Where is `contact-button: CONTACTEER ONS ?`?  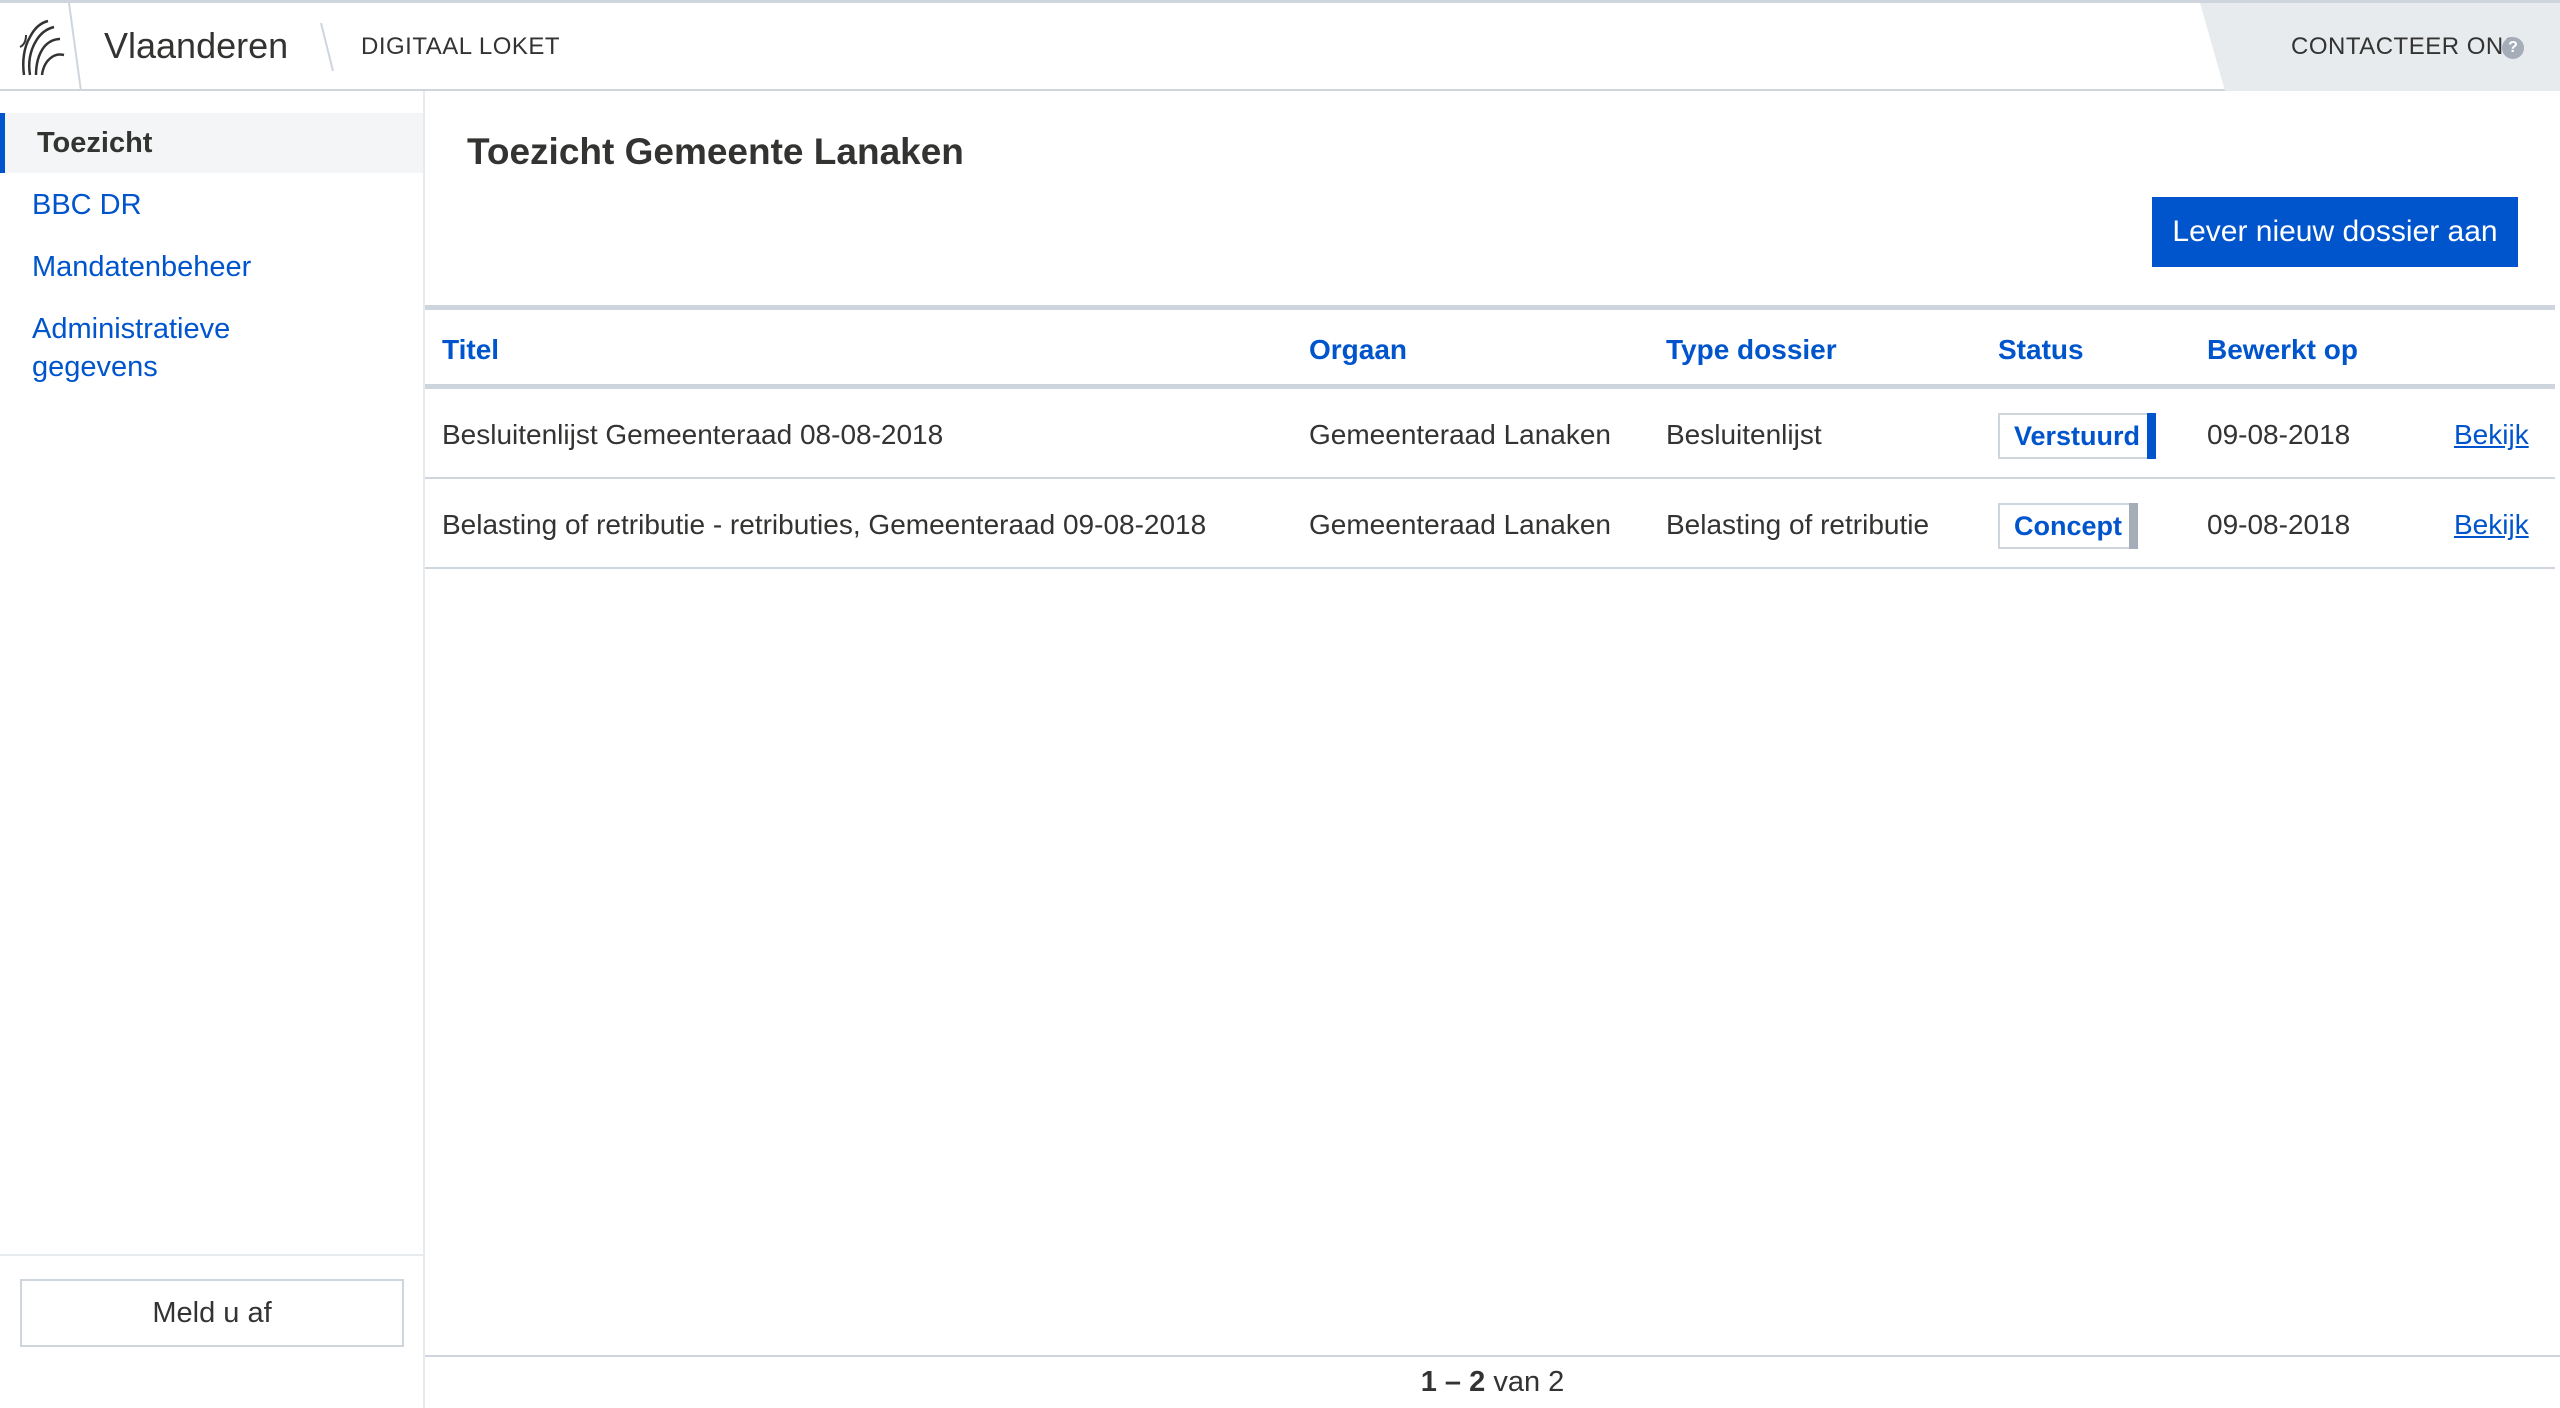 contact-button: CONTACTEER ONS ? is located at coordinates (2380, 47).